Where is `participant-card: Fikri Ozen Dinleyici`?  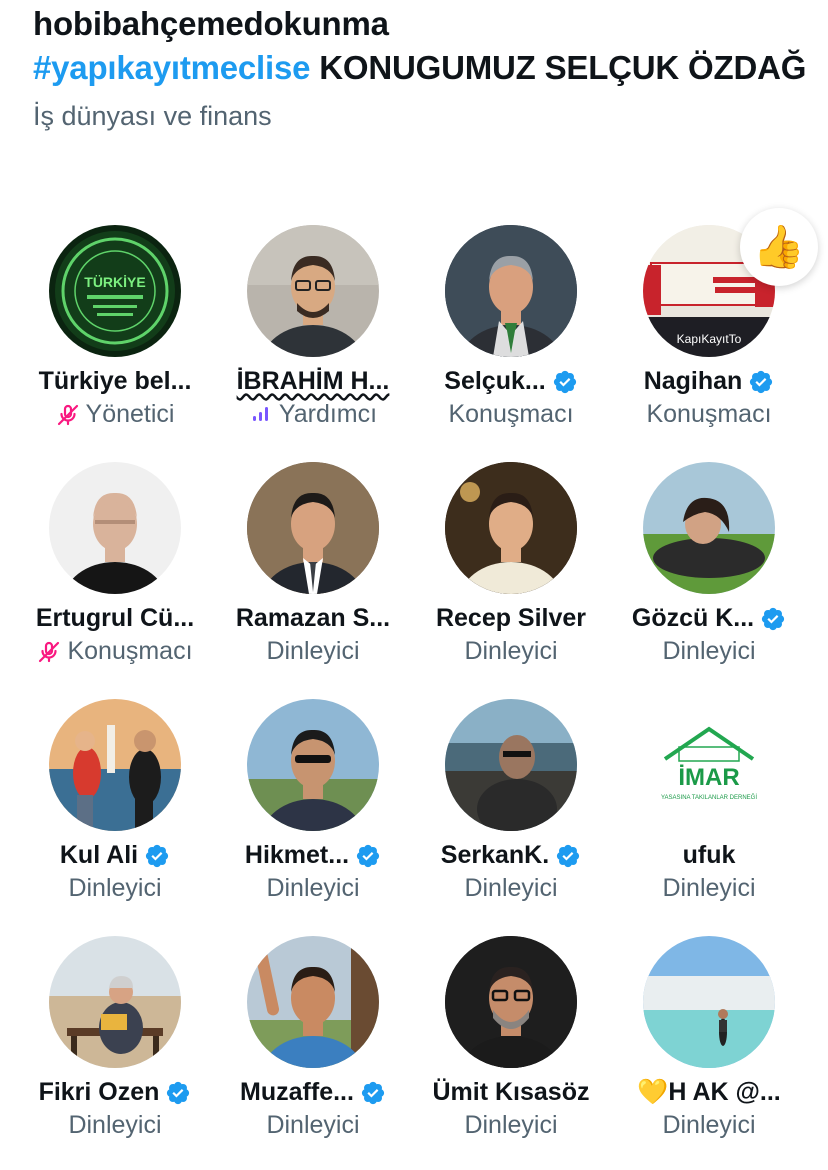 participant-card: Fikri Ozen Dinleyici is located at coordinates (115, 1051).